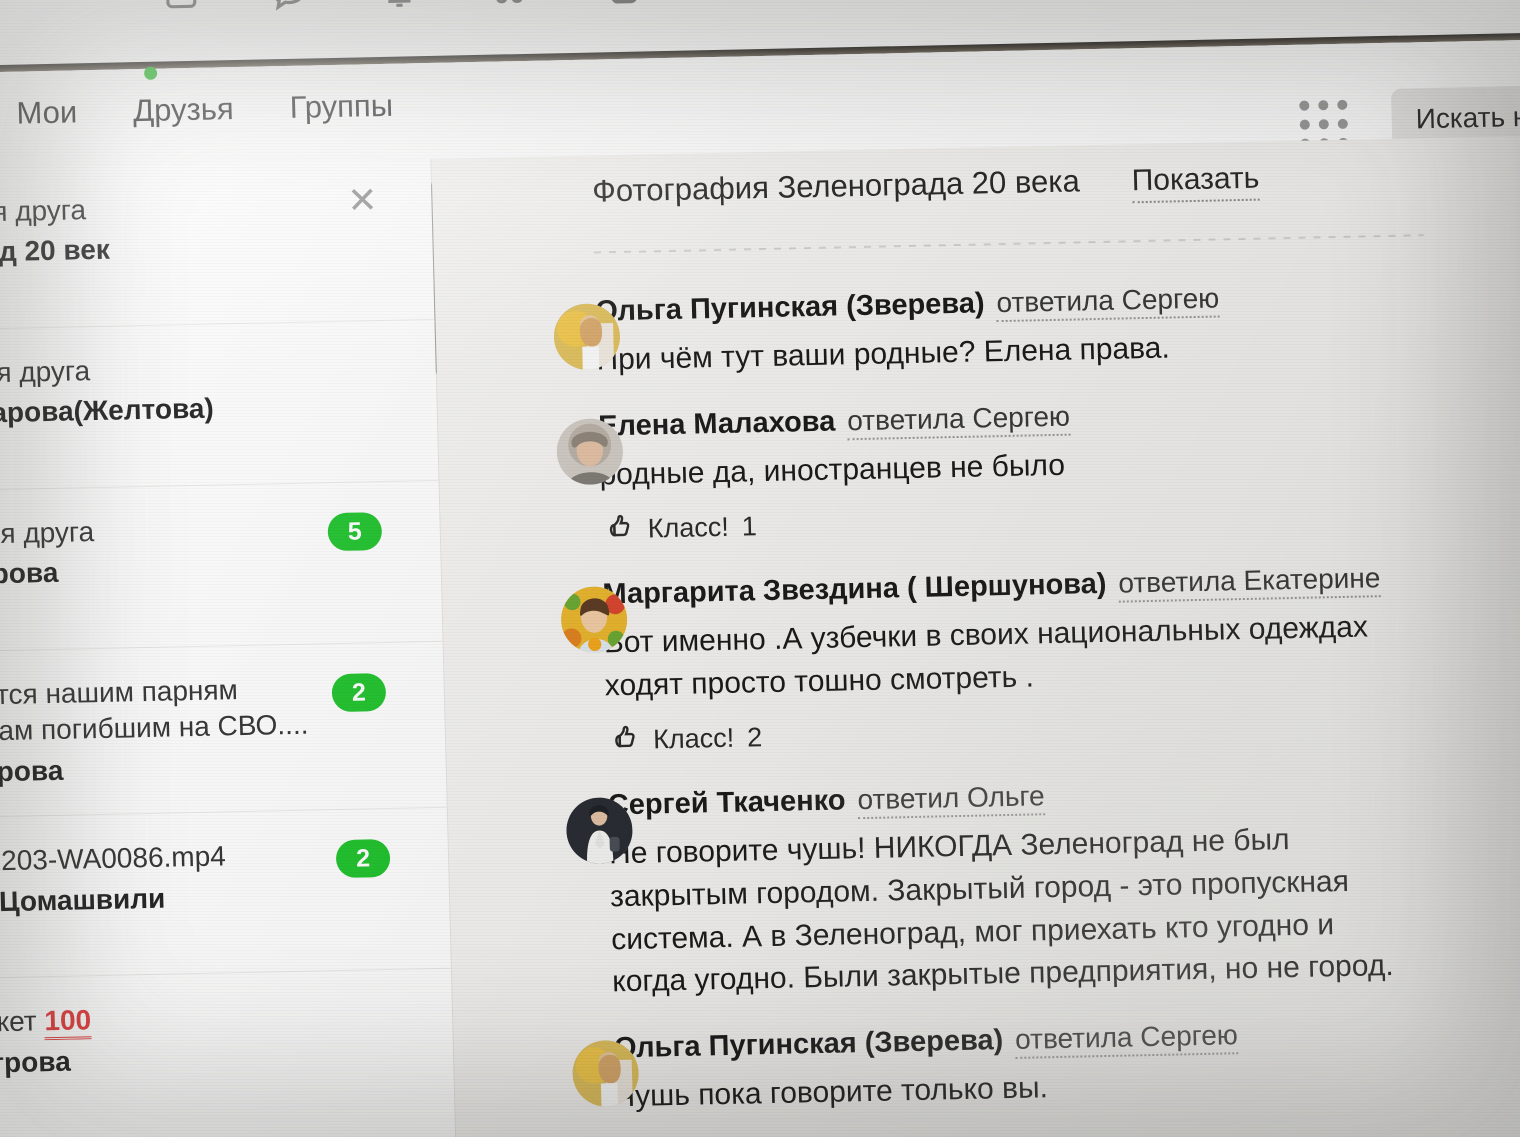 The image size is (1520, 1137). What do you see at coordinates (883, 354) in the screenshot?
I see `comment-text: При чём тут ваши родные? Елена права.` at bounding box center [883, 354].